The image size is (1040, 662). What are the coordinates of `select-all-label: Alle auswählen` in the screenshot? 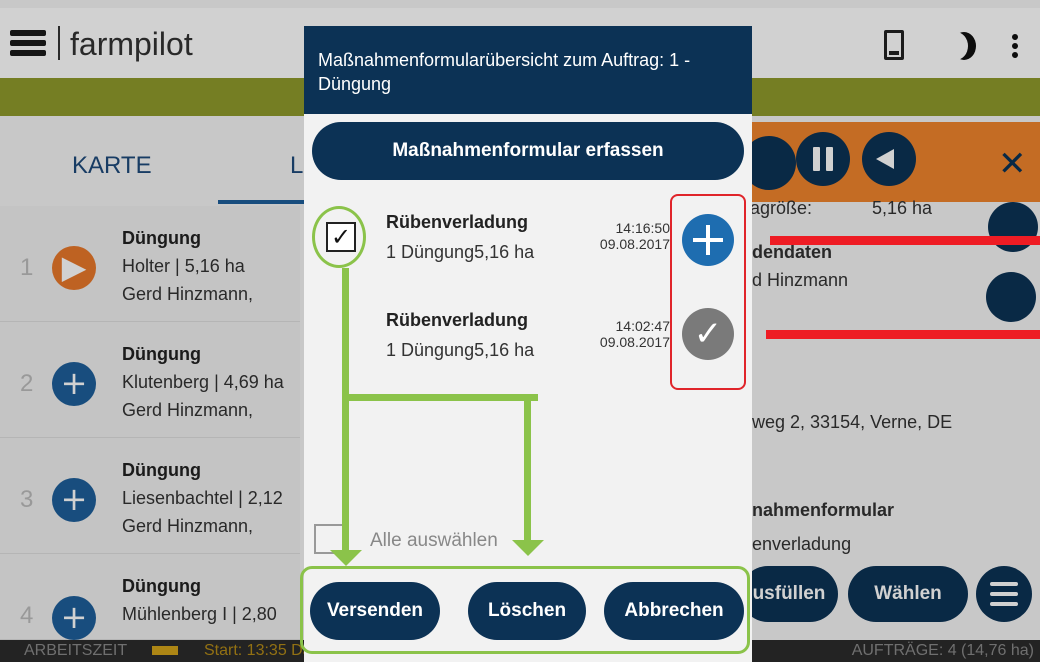 It's located at (434, 540).